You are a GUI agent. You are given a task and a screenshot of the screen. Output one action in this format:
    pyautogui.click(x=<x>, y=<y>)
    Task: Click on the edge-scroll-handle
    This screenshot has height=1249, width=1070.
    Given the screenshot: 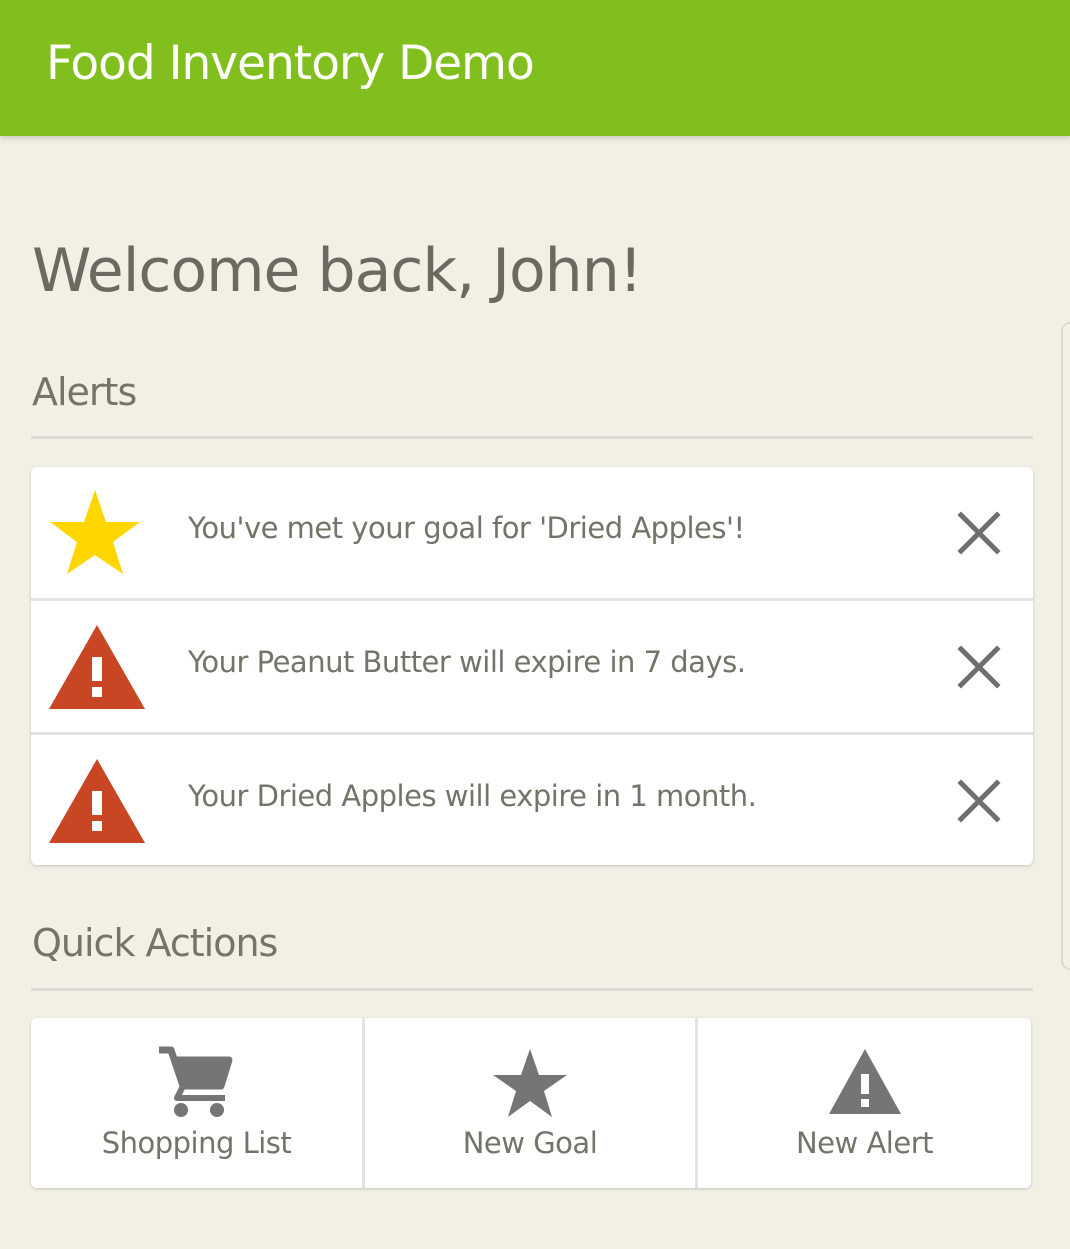 What is the action you would take?
    pyautogui.click(x=1065, y=646)
    